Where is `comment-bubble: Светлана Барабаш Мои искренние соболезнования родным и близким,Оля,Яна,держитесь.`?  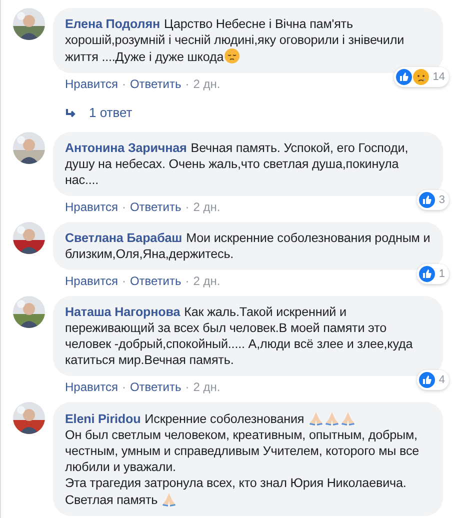
comment-bubble: Светлана Барабаш Мои искренние соболезнования родным и близким,Оля,Яна,держитесь. is located at coordinates (248, 246).